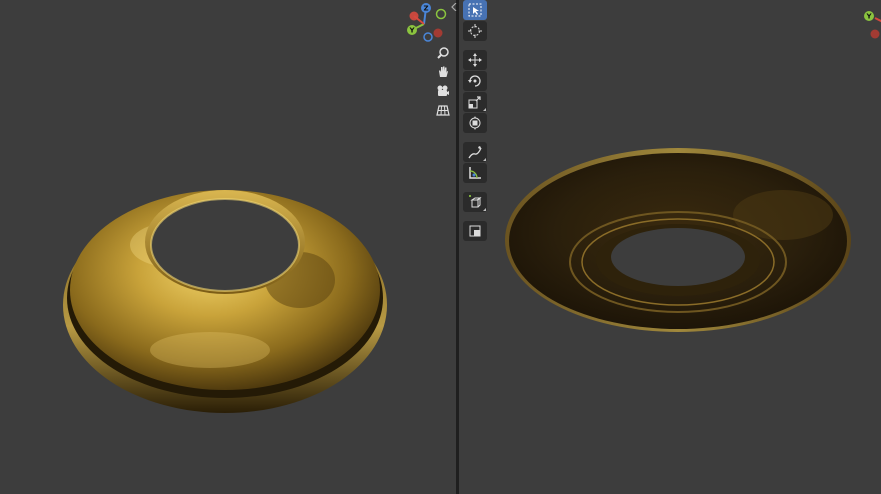  What do you see at coordinates (443, 91) in the screenshot?
I see `camera-icon` at bounding box center [443, 91].